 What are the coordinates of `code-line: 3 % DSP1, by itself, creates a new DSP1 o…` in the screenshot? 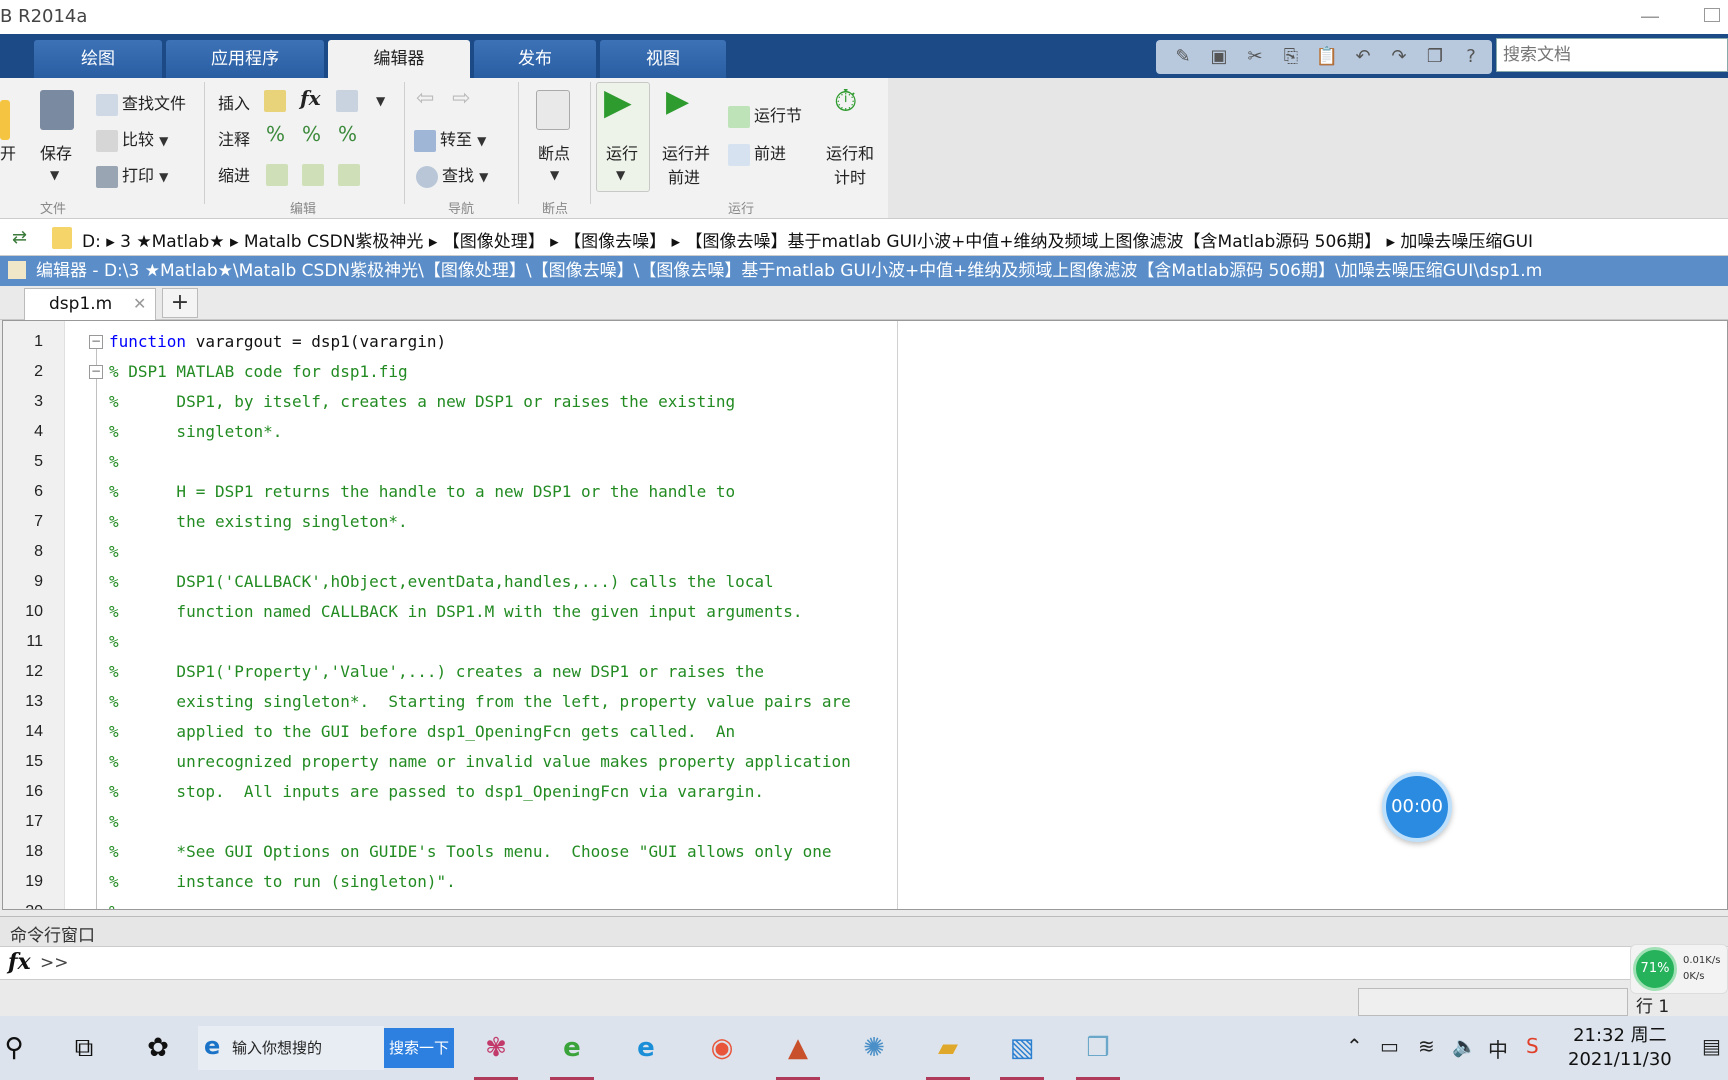 It's located at (865, 402).